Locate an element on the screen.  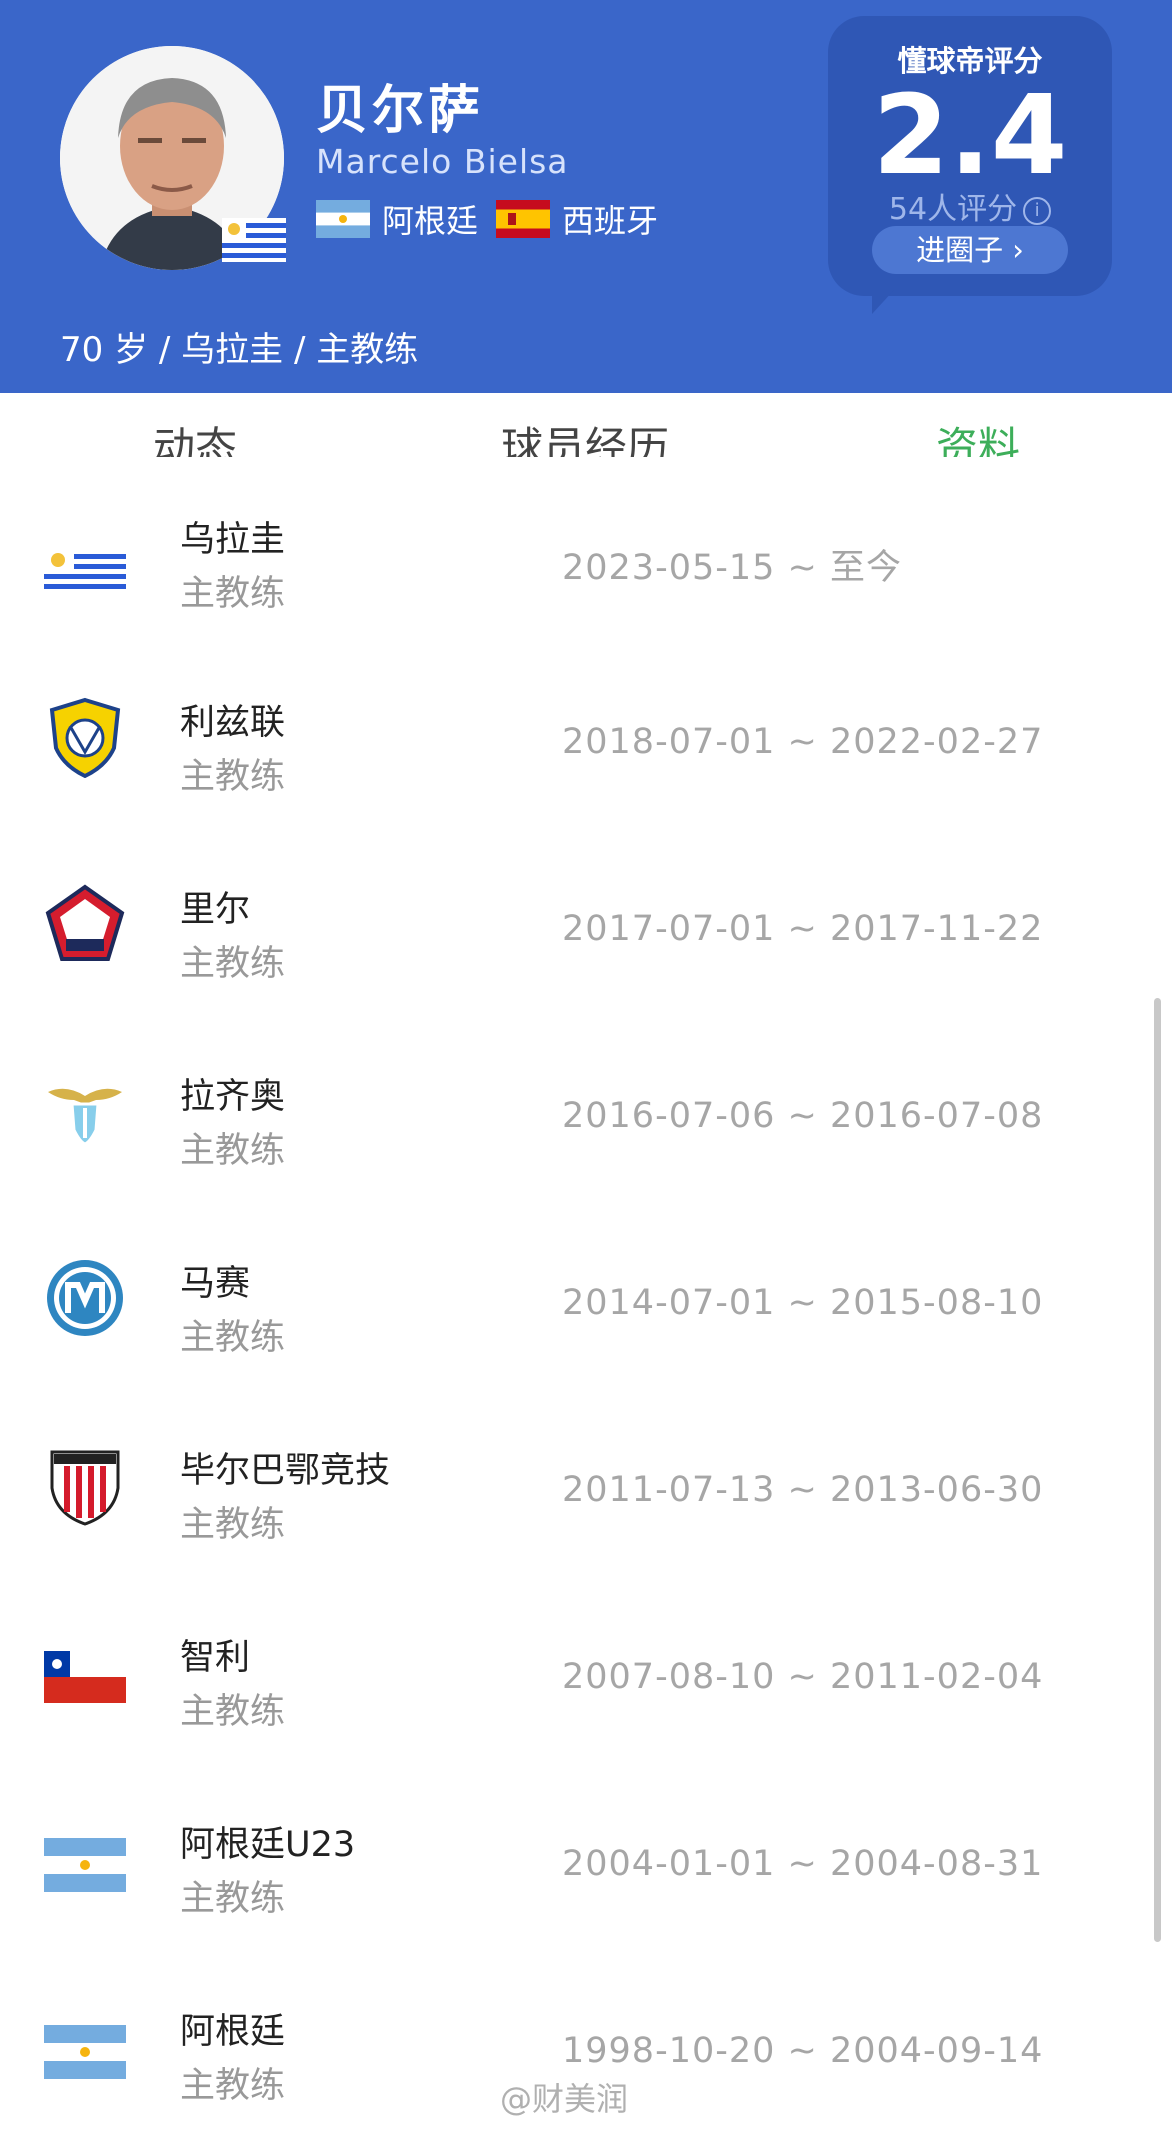
tenure-dates: 2014-07-01 ~ 2015-08-10 is located at coordinates (803, 1303).